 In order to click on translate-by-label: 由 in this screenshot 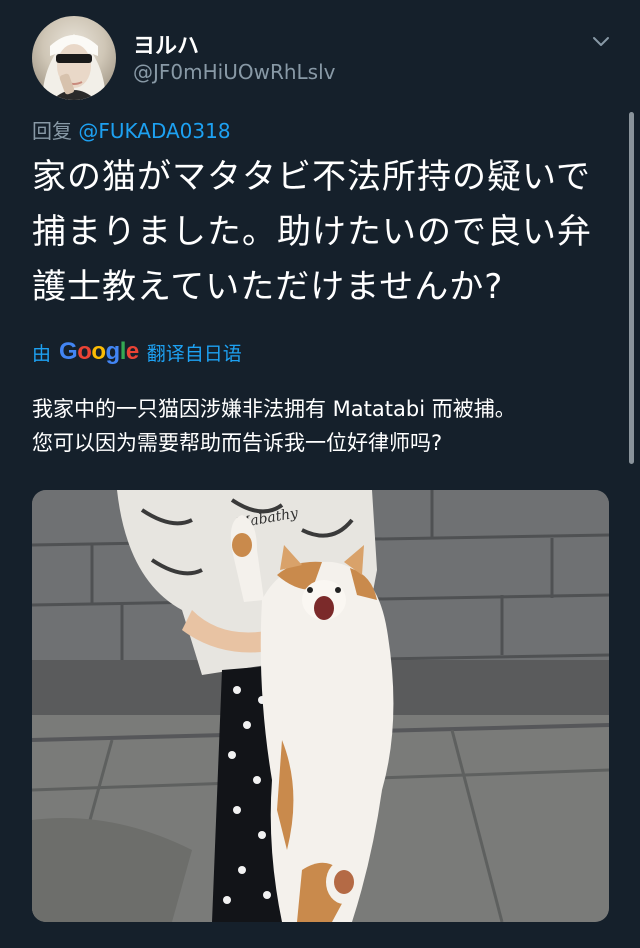, I will do `click(42, 353)`.